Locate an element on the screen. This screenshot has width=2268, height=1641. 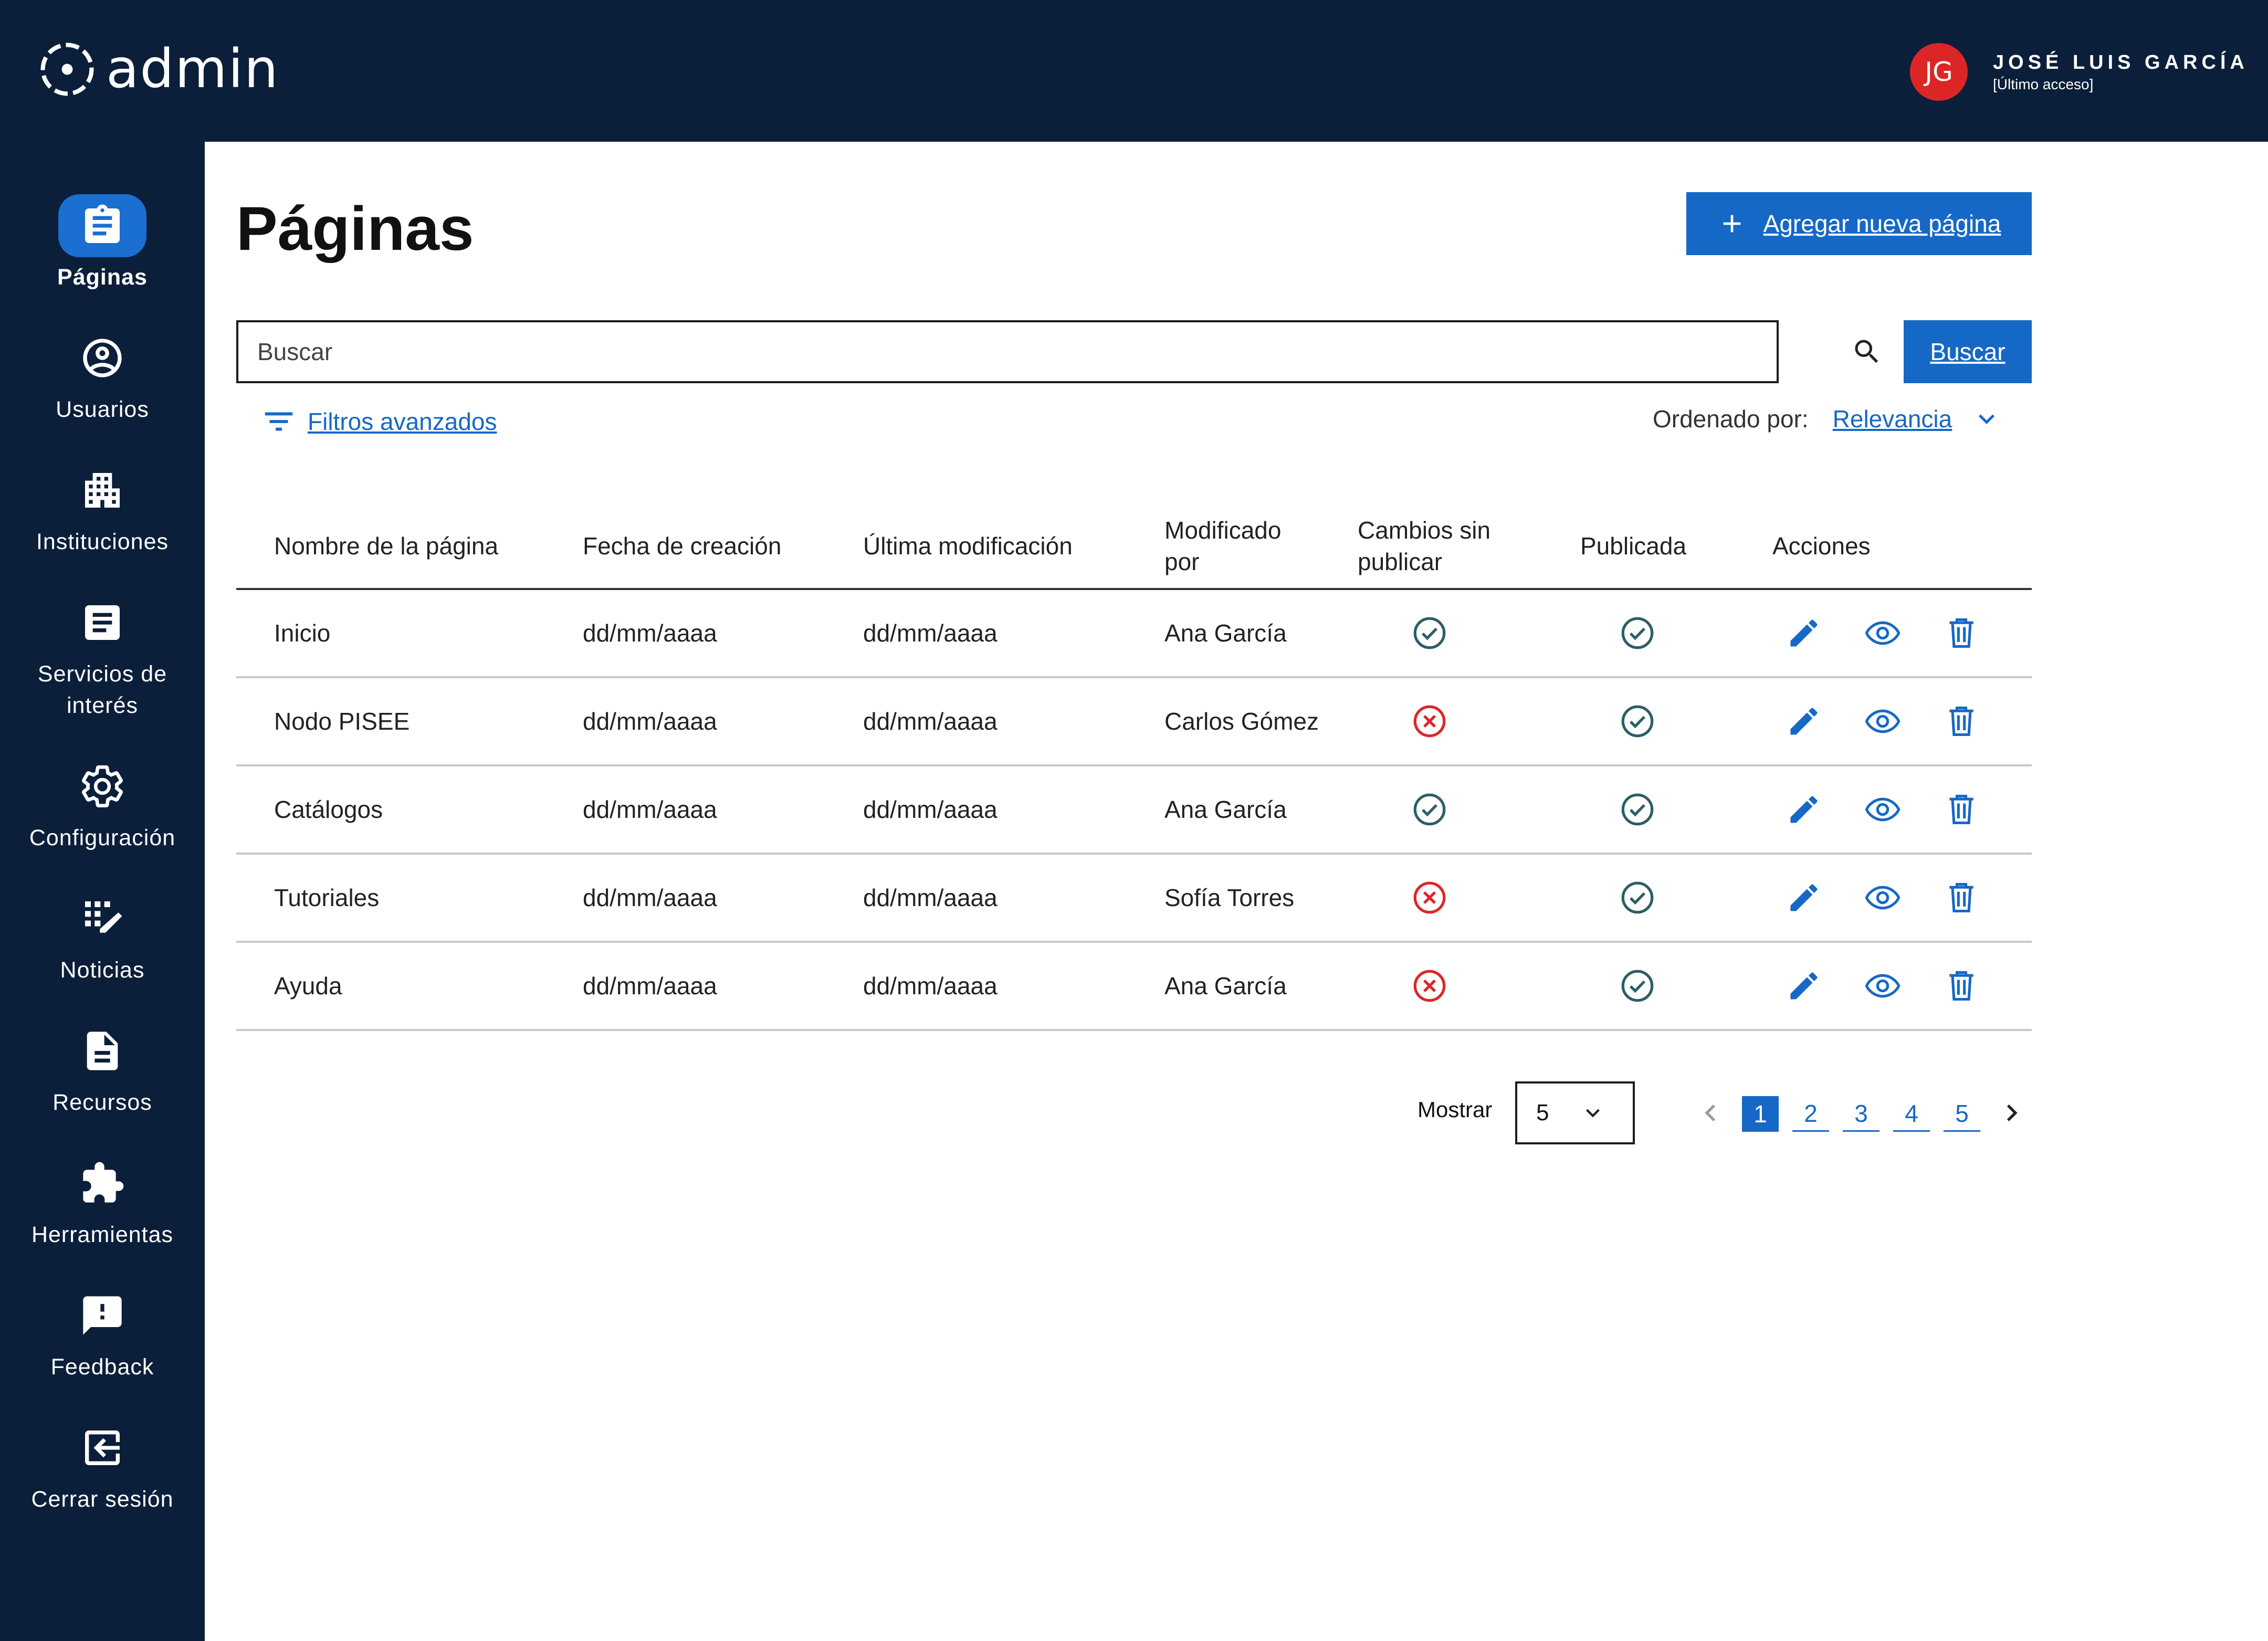
chevron-left-icon is located at coordinates (1710, 1113).